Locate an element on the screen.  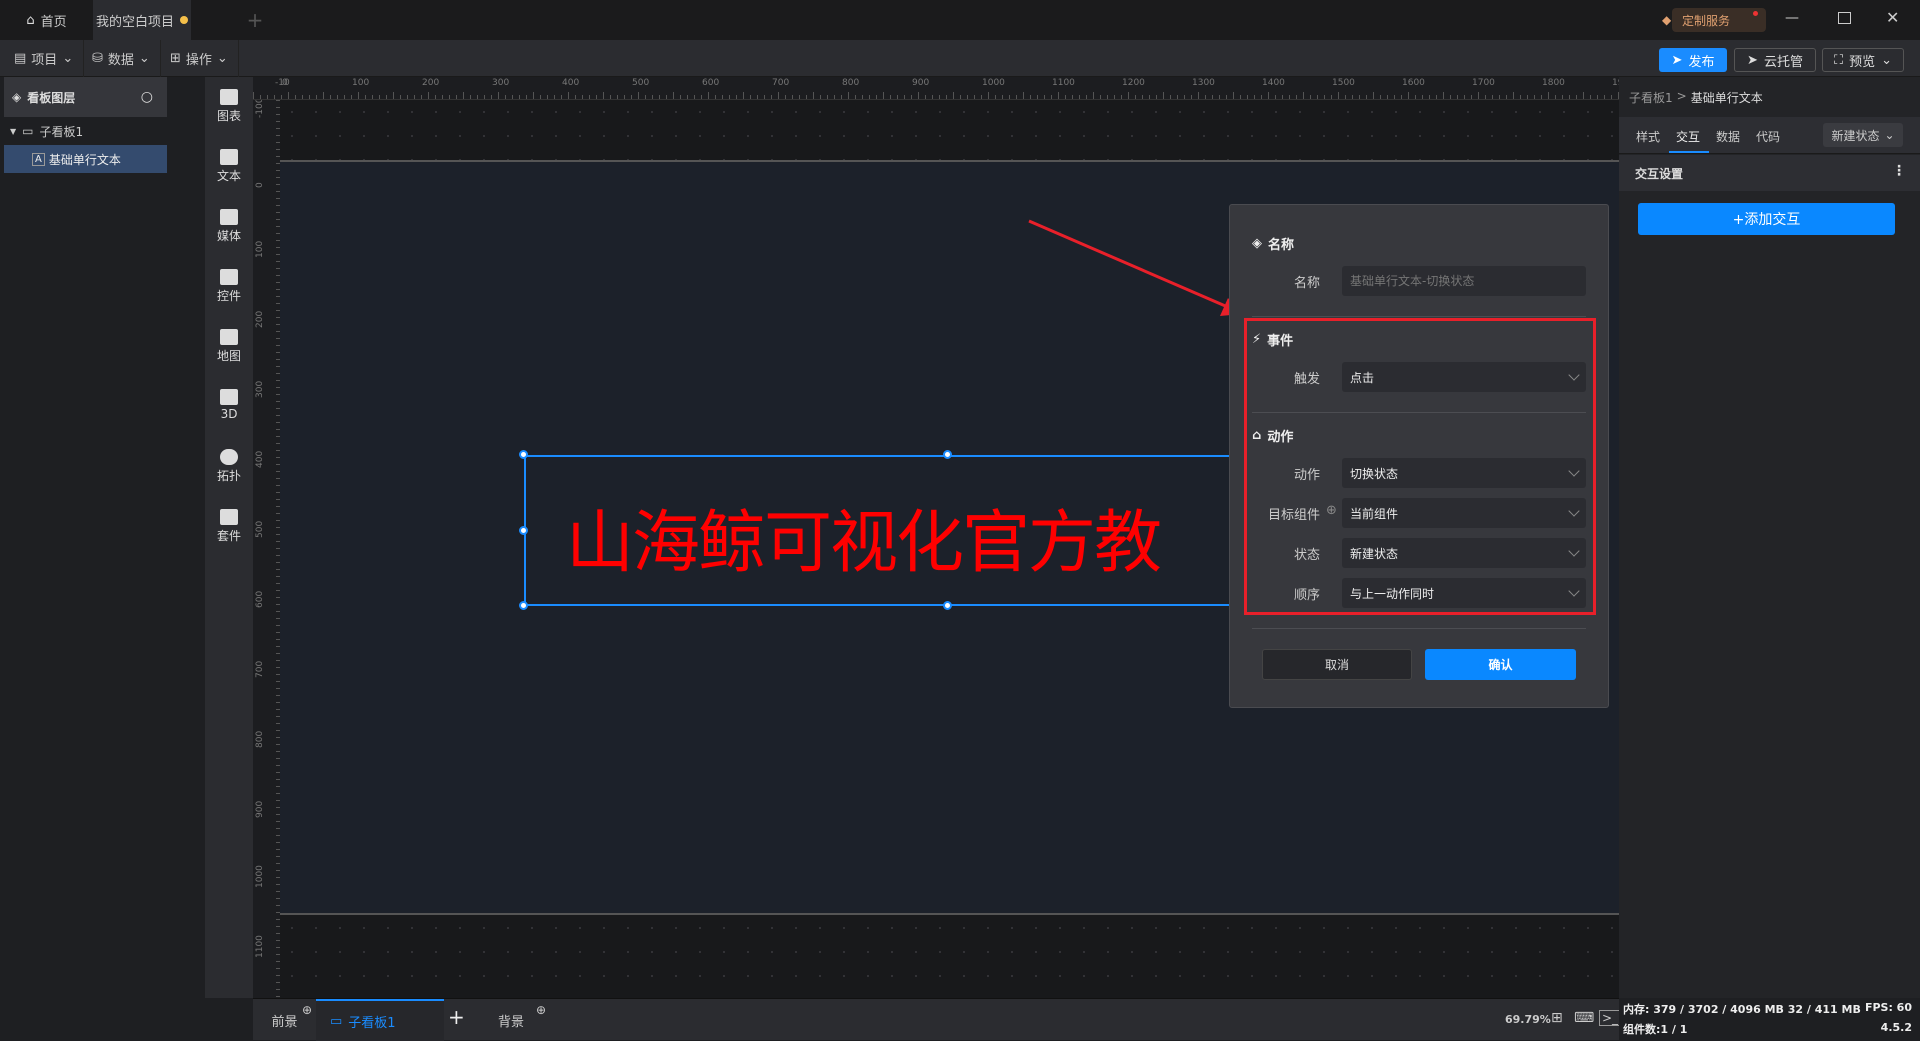
bar-chart-icon is located at coordinates (229, 97).